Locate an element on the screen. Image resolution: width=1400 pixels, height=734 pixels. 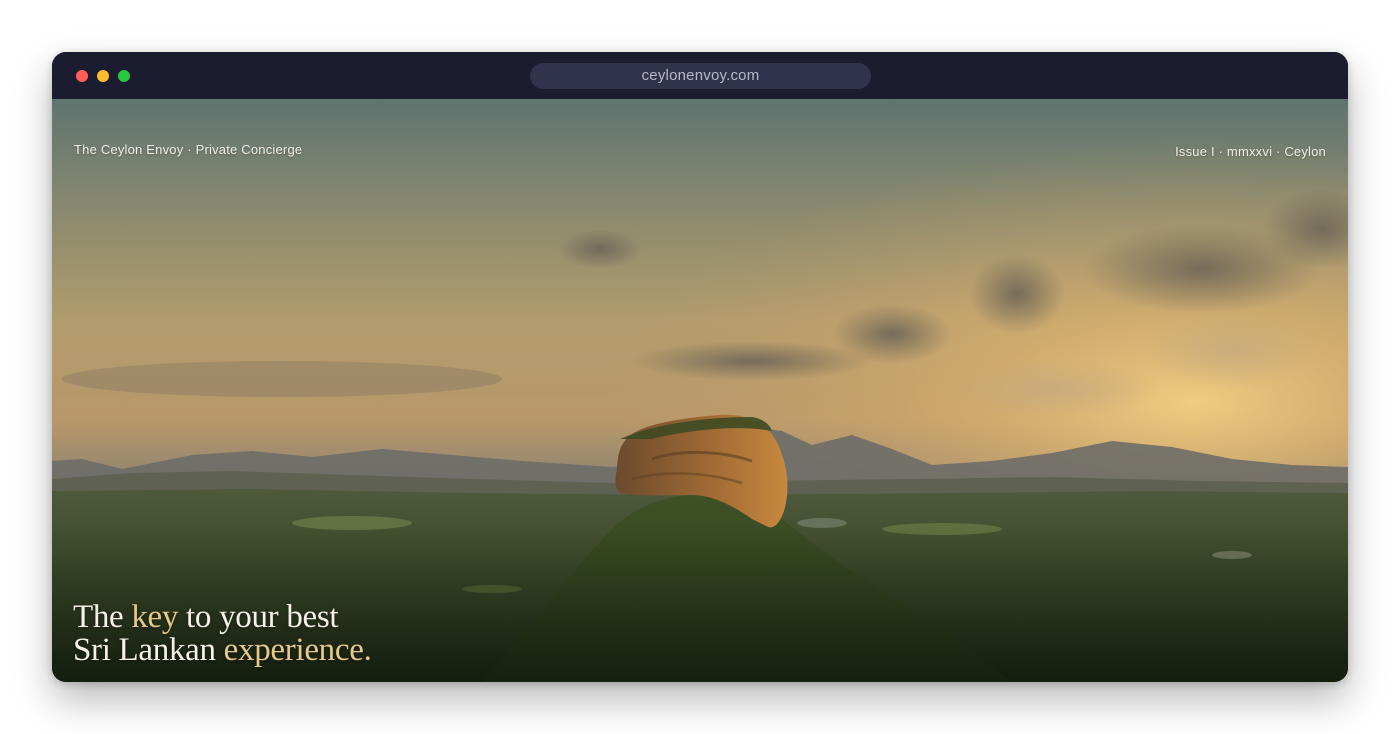
brand-label: The Ceylon Envoy · Private Concierge is located at coordinates (188, 149).